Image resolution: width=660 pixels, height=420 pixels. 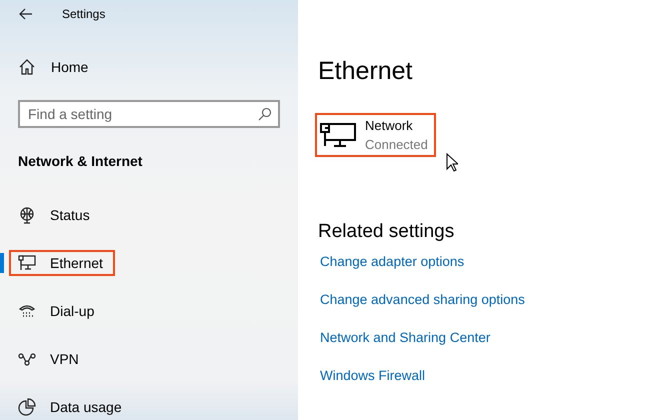 What do you see at coordinates (392, 262) in the screenshot?
I see `settings-link: Change adapter options` at bounding box center [392, 262].